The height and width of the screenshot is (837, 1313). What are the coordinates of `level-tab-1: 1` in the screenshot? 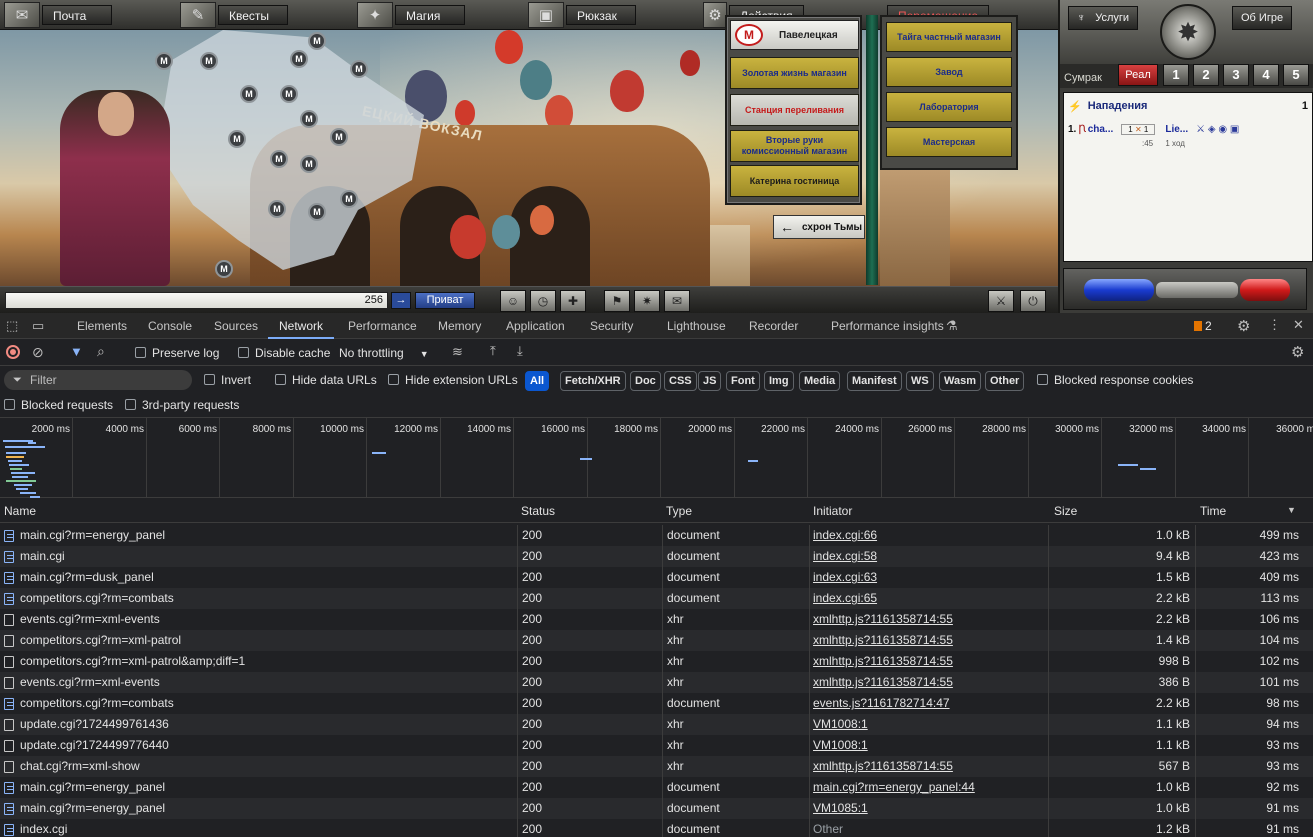 It's located at (1176, 75).